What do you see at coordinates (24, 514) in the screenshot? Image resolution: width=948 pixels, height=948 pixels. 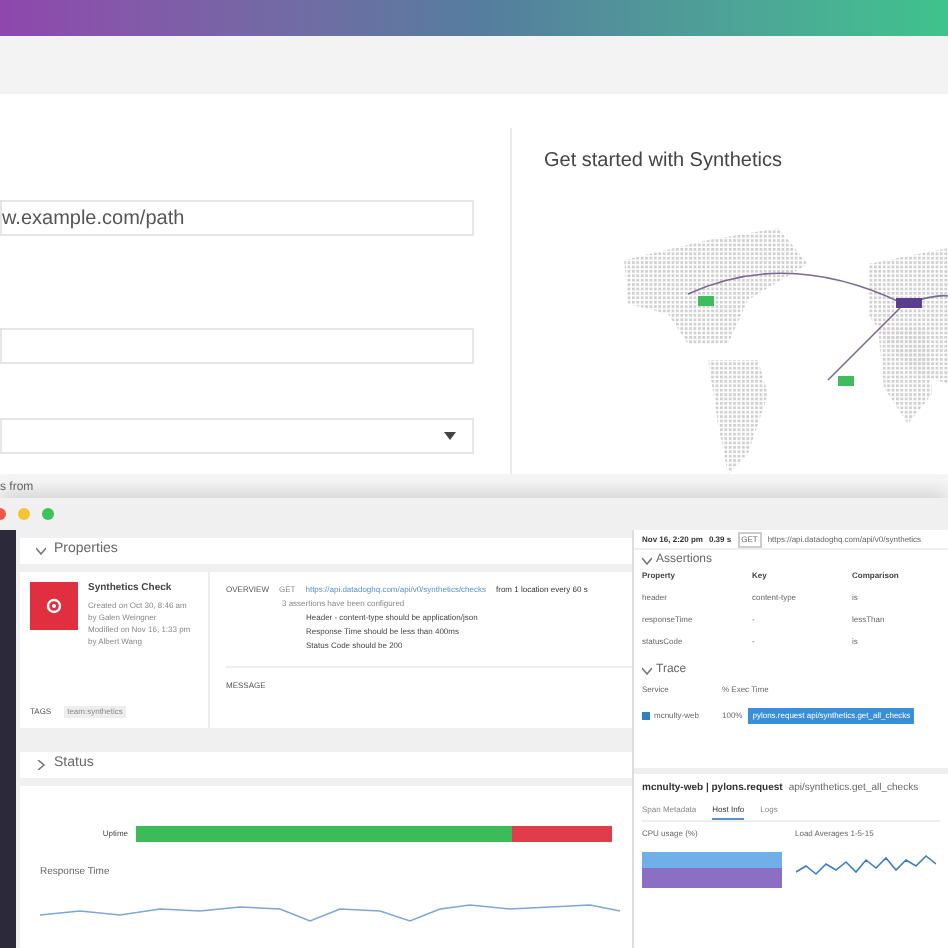 I see `minimize-icon` at bounding box center [24, 514].